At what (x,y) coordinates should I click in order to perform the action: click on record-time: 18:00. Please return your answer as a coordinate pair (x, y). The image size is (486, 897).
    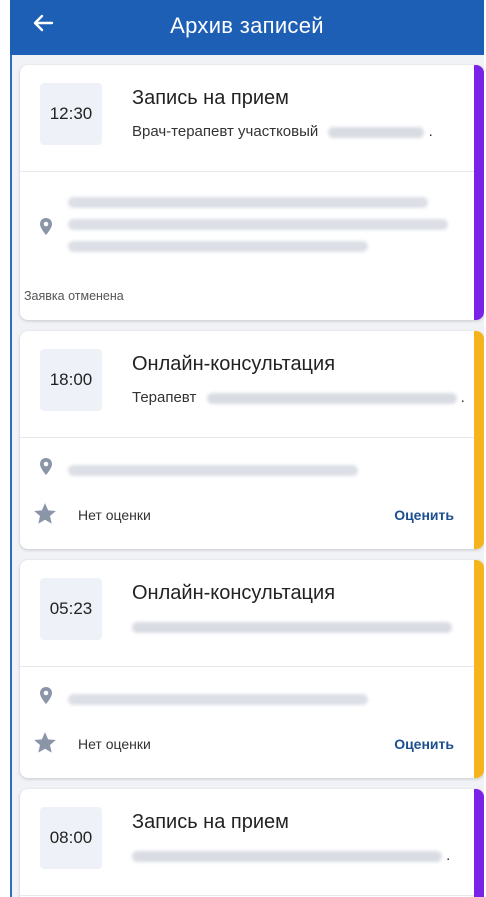
    Looking at the image, I should click on (71, 380).